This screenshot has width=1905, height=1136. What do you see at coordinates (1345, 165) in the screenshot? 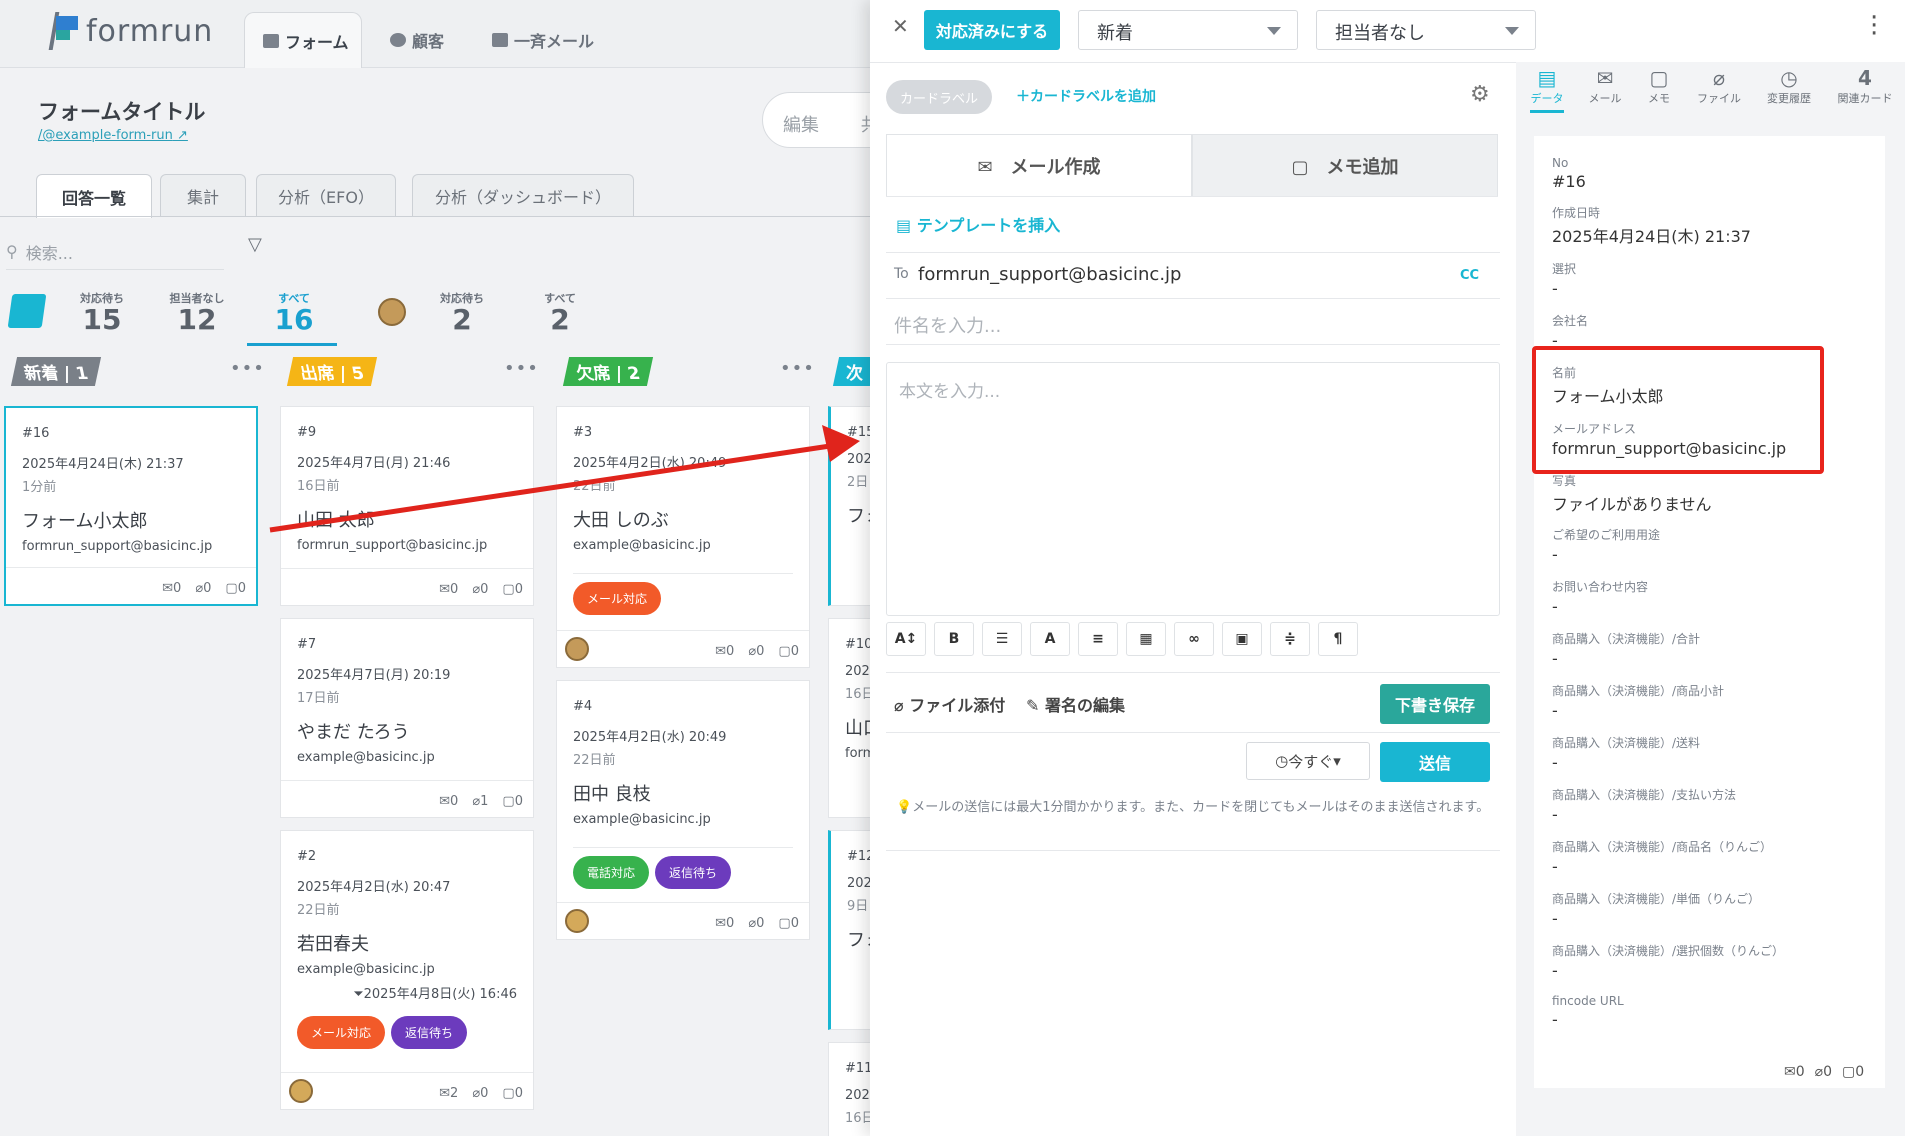
I see `tab-add-memo: ▢ メモ追加` at bounding box center [1345, 165].